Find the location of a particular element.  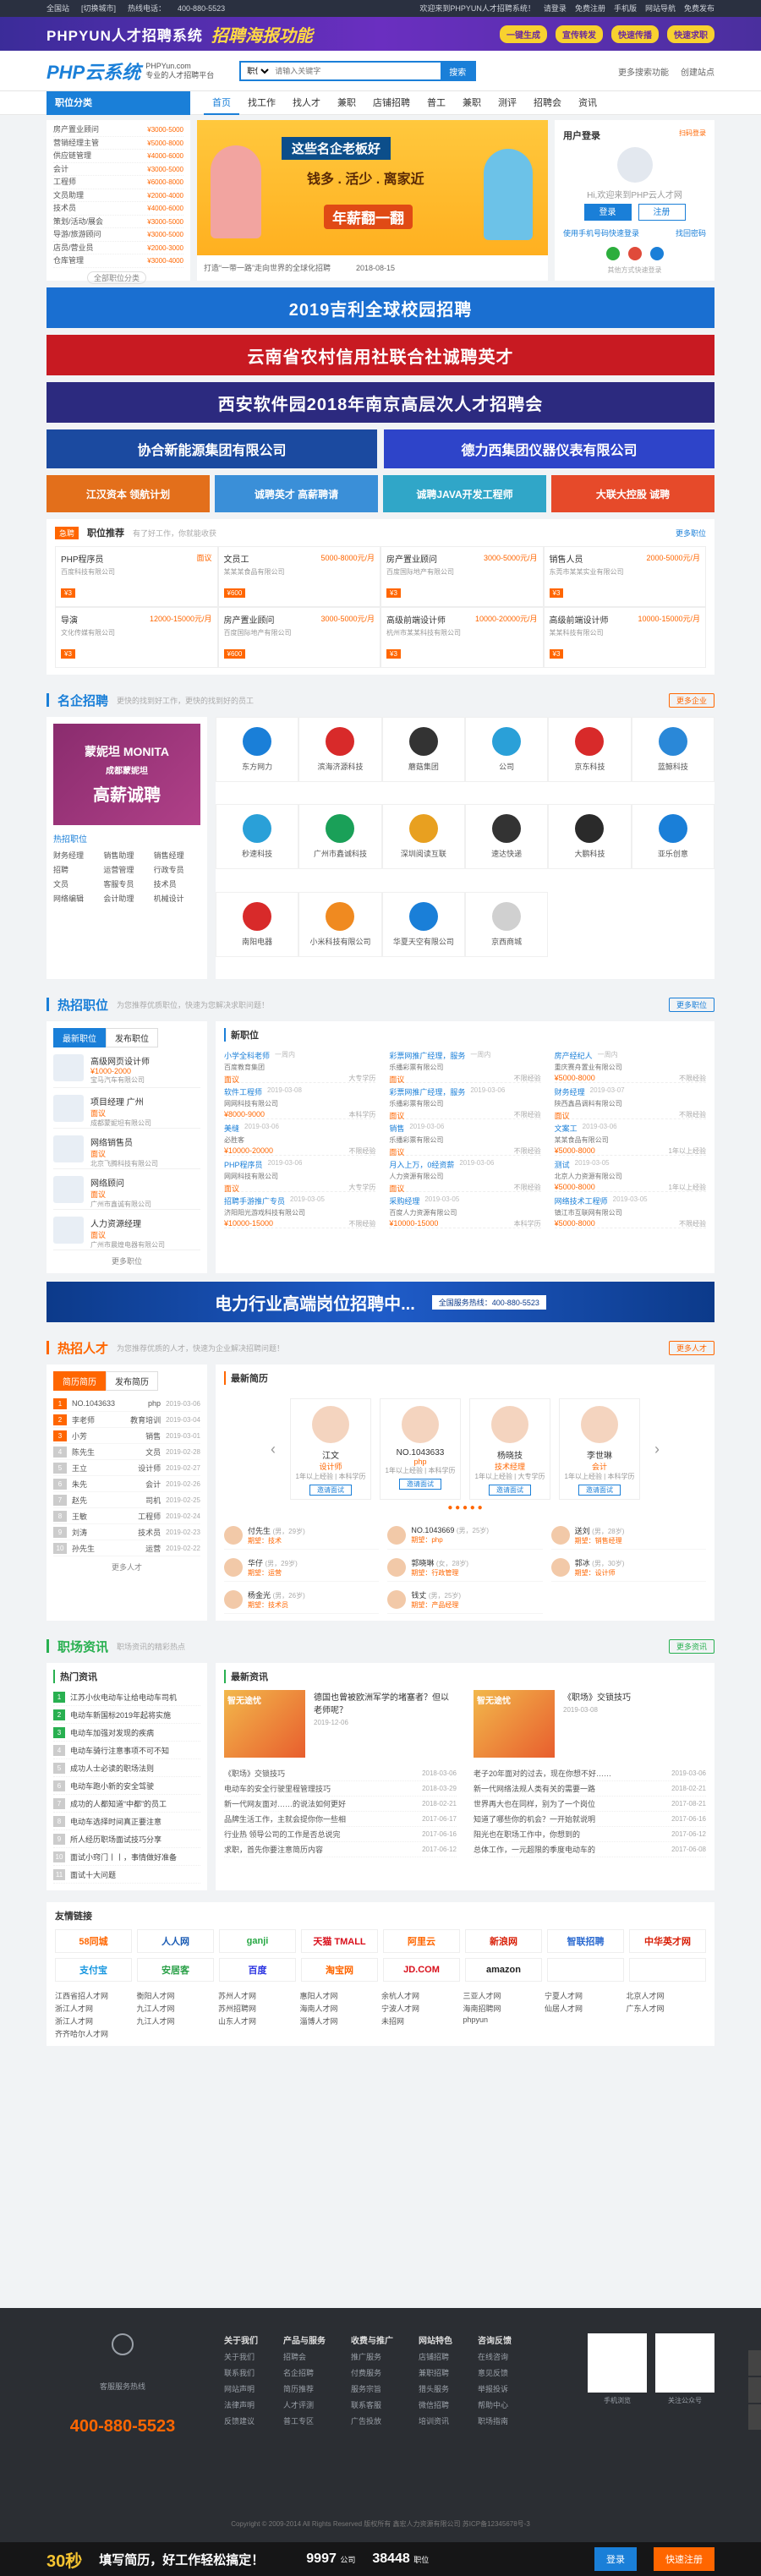

urgent-job-card: PHP程序员 面议 百度科技有限公司 ¥3 is located at coordinates (136, 576).